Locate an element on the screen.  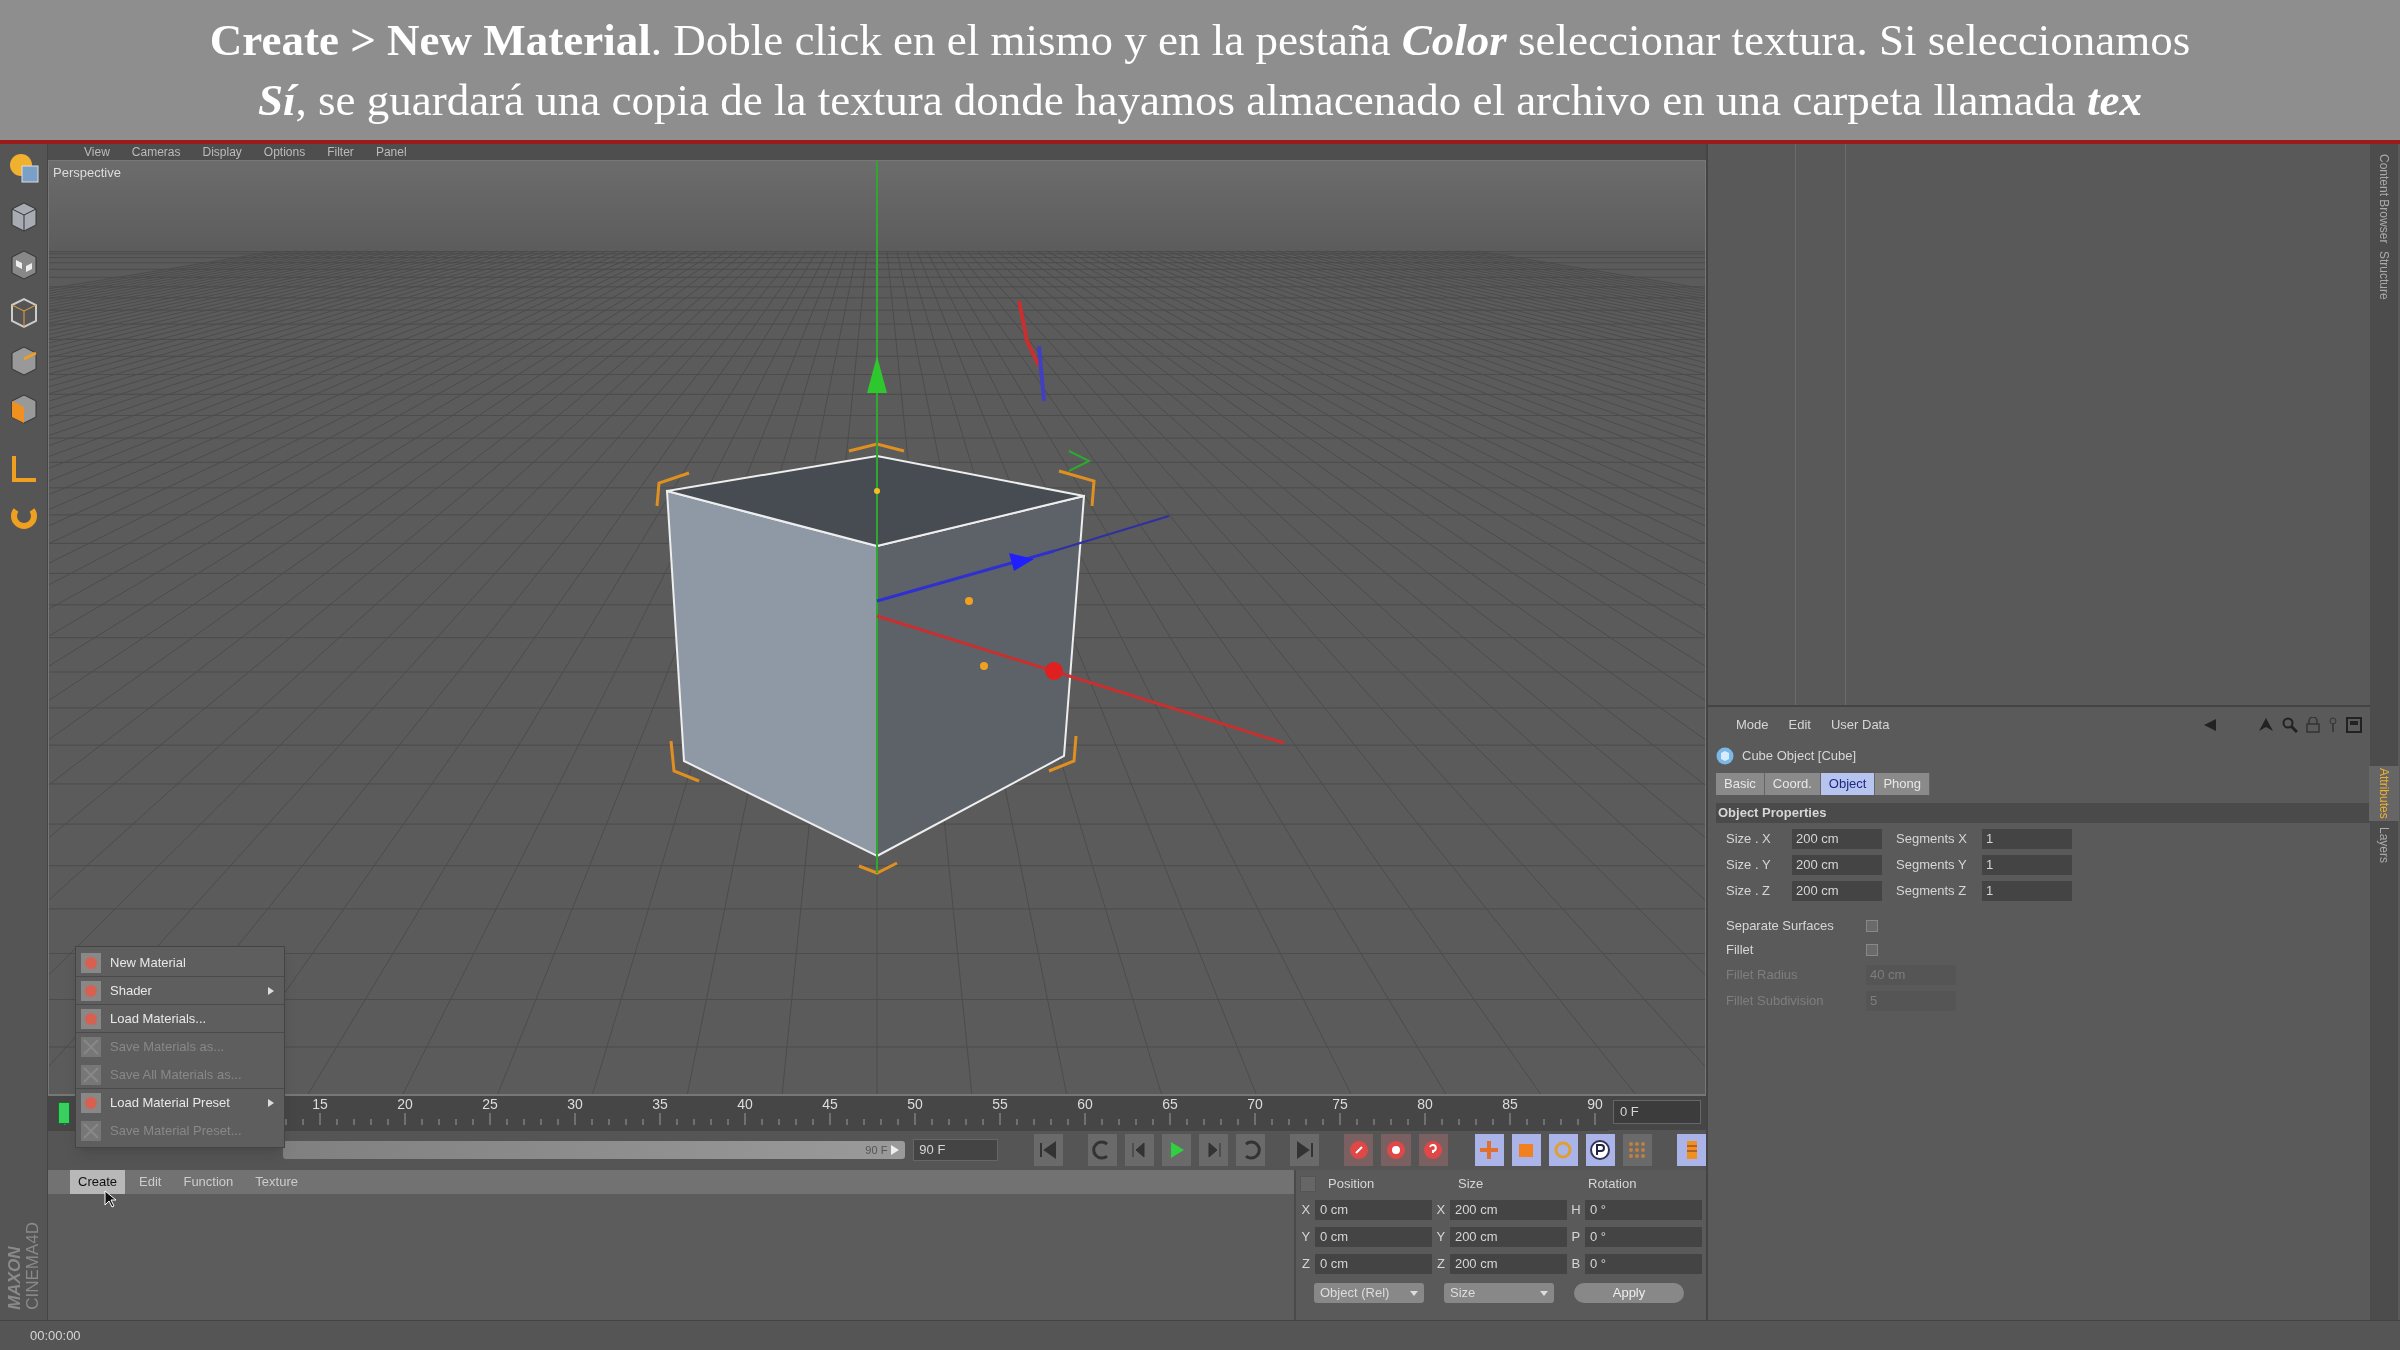
back-arrow-icon is located at coordinates (2210, 725).